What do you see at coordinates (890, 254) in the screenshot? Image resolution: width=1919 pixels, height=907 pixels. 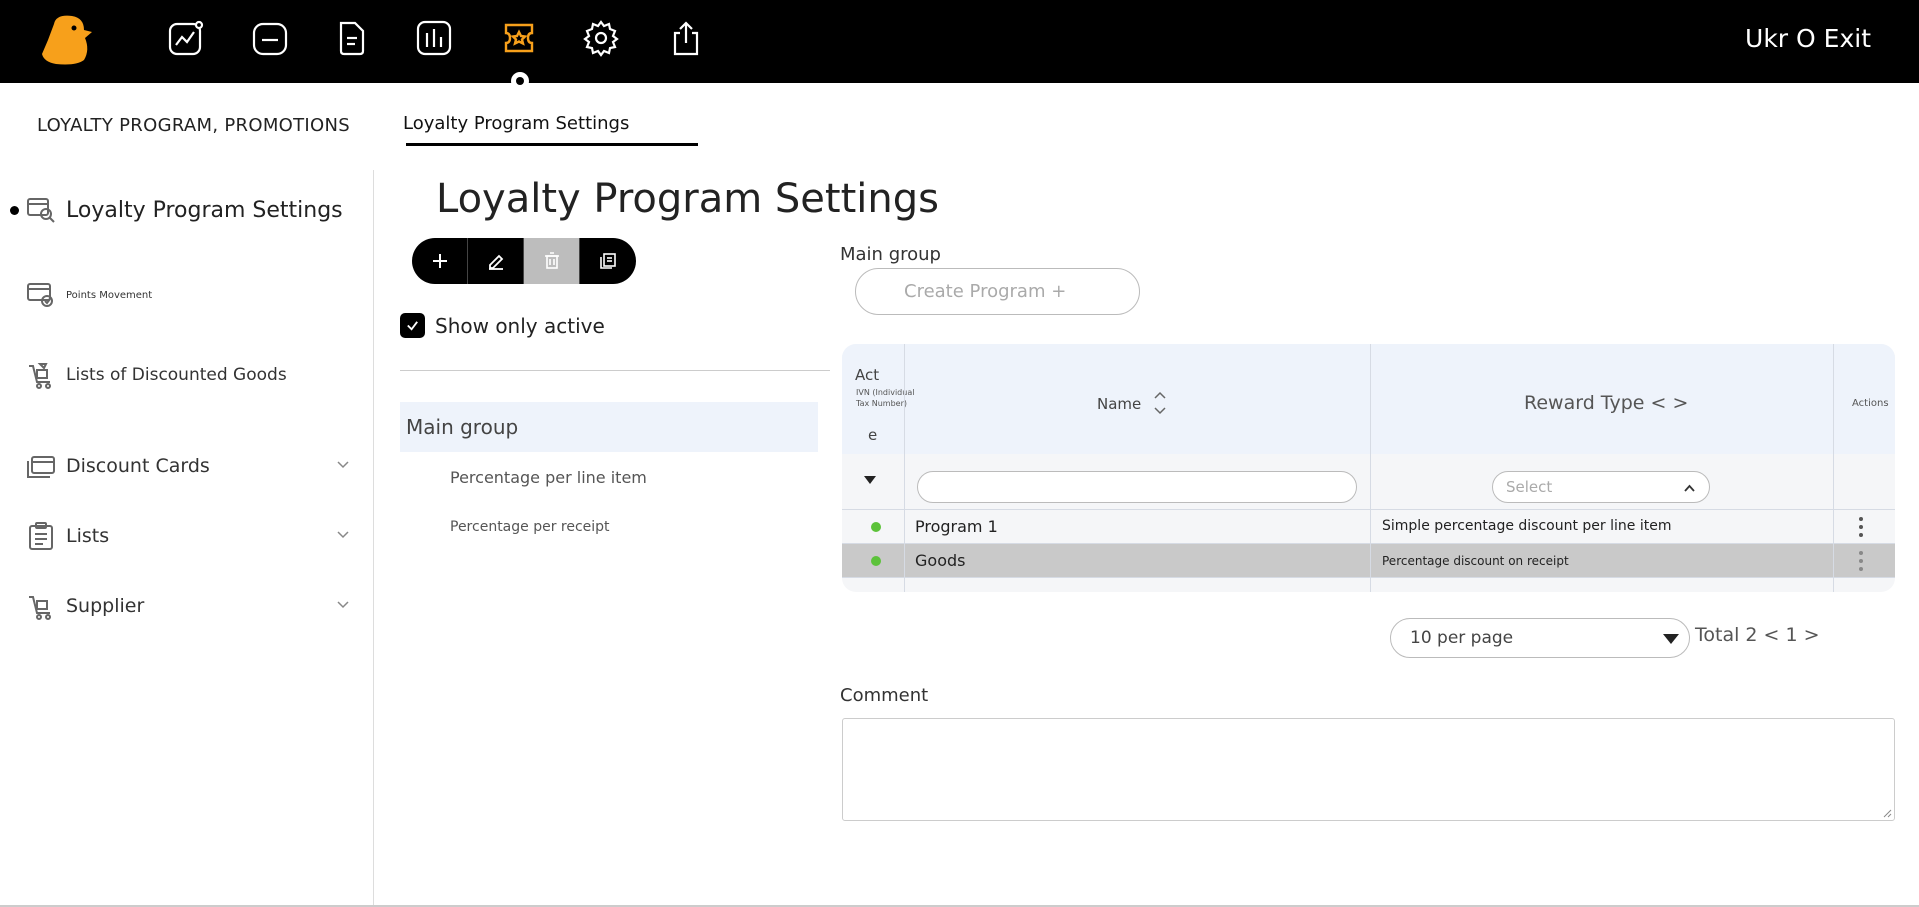 I see `group-label: Main group` at bounding box center [890, 254].